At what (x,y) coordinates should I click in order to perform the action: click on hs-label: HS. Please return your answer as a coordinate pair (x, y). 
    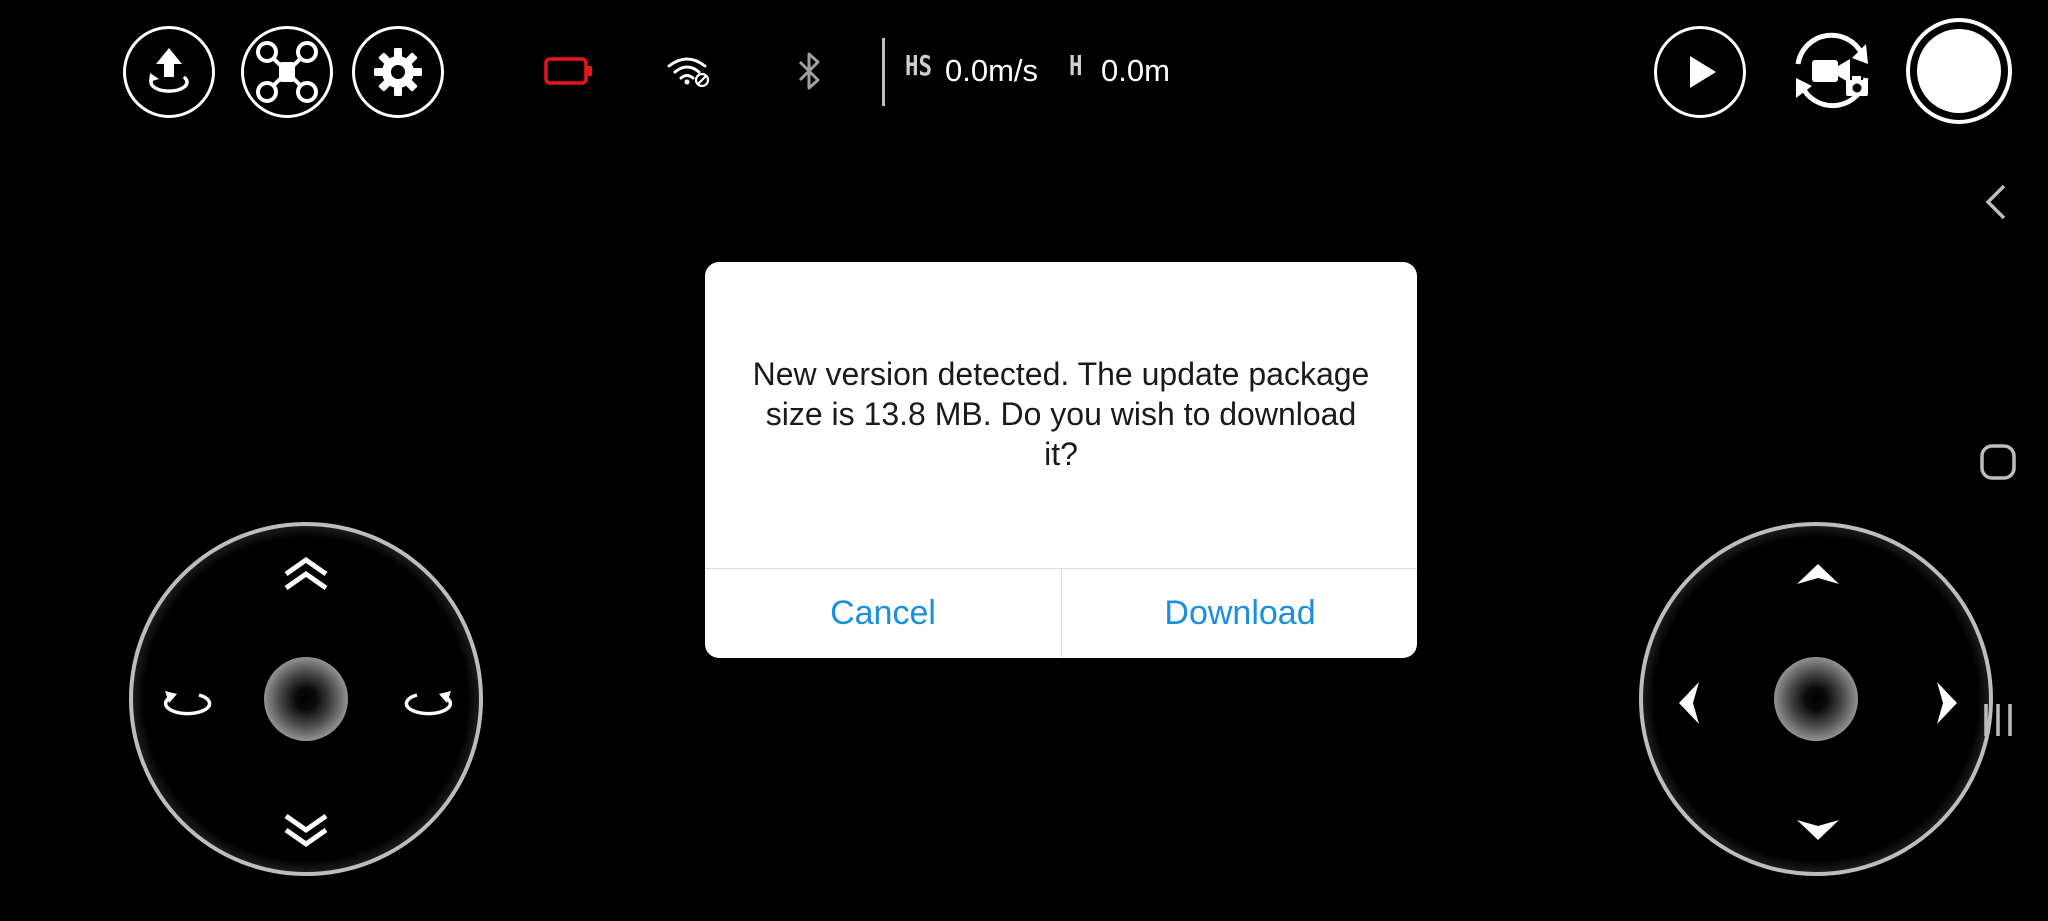
    Looking at the image, I should click on (918, 65).